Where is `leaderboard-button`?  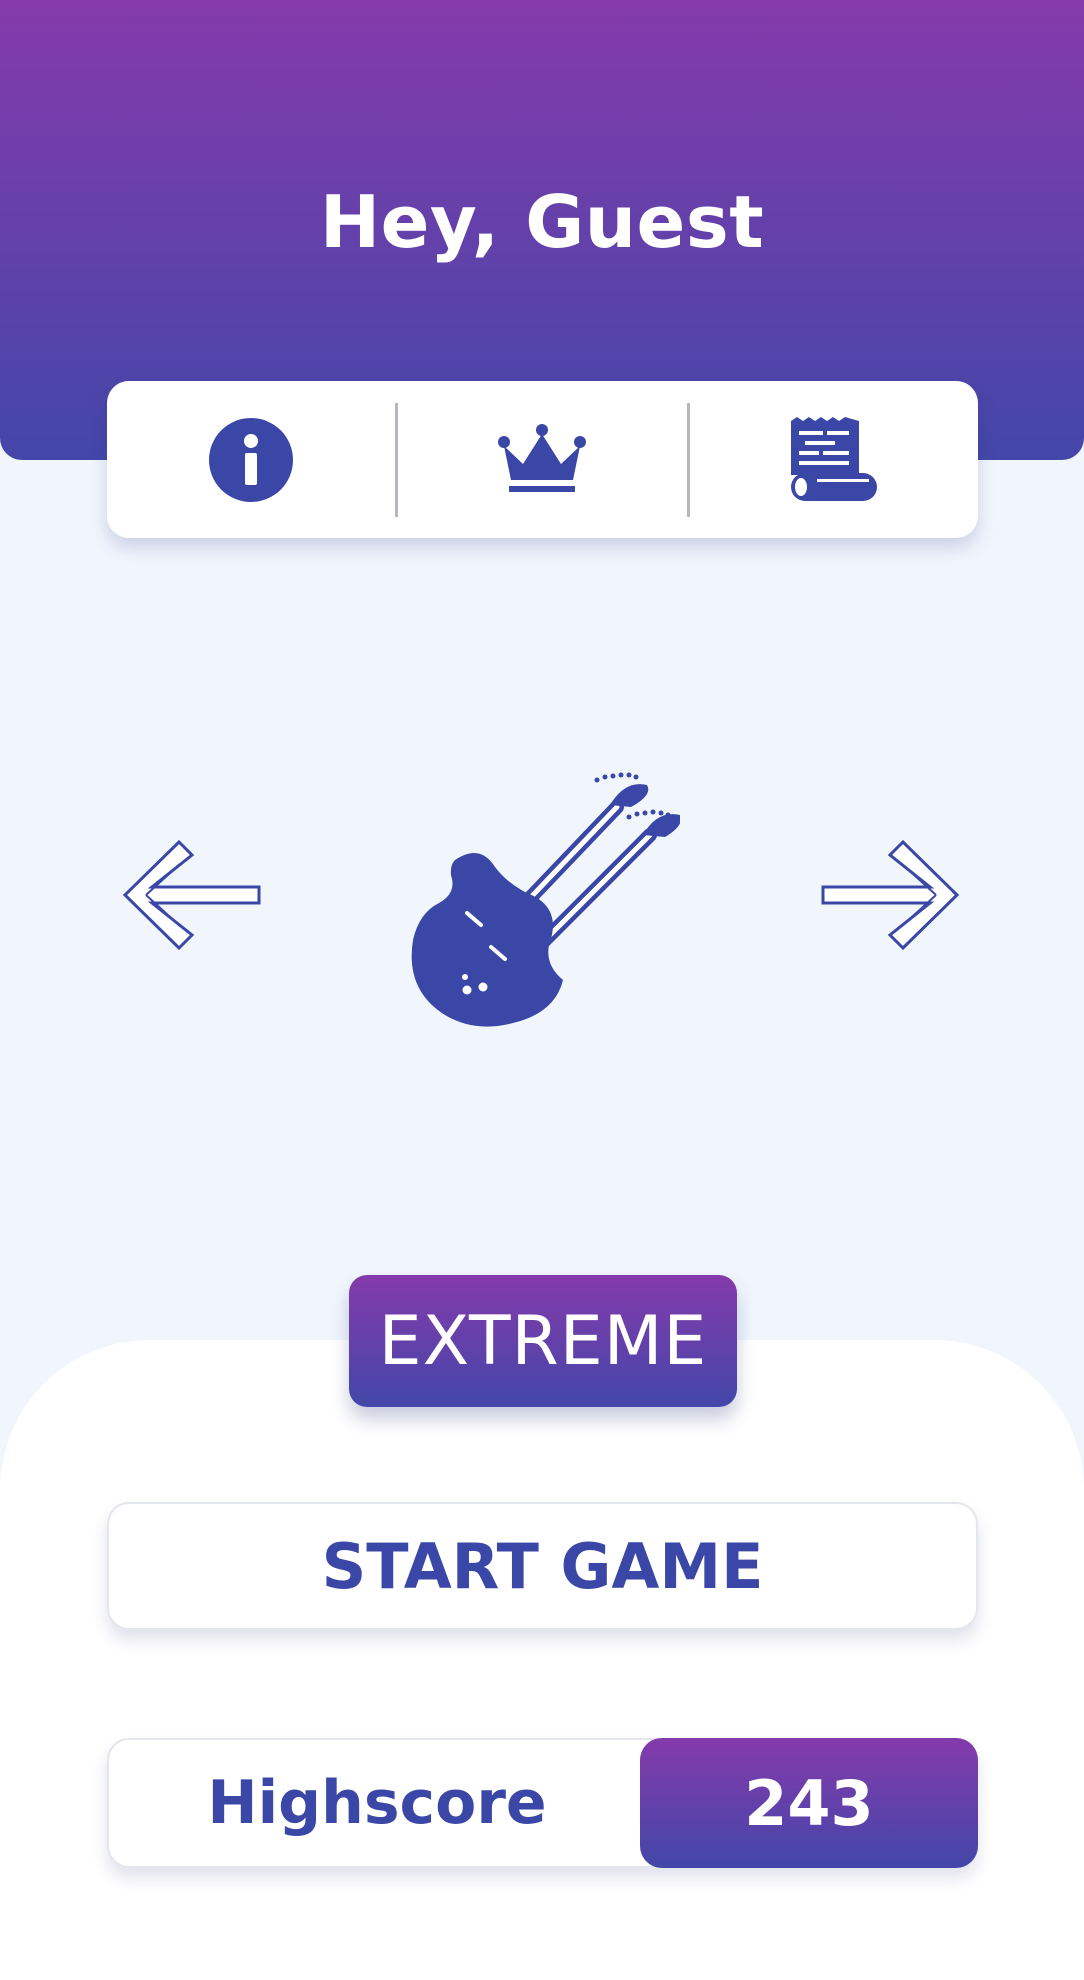
leaderboard-button is located at coordinates (542, 459).